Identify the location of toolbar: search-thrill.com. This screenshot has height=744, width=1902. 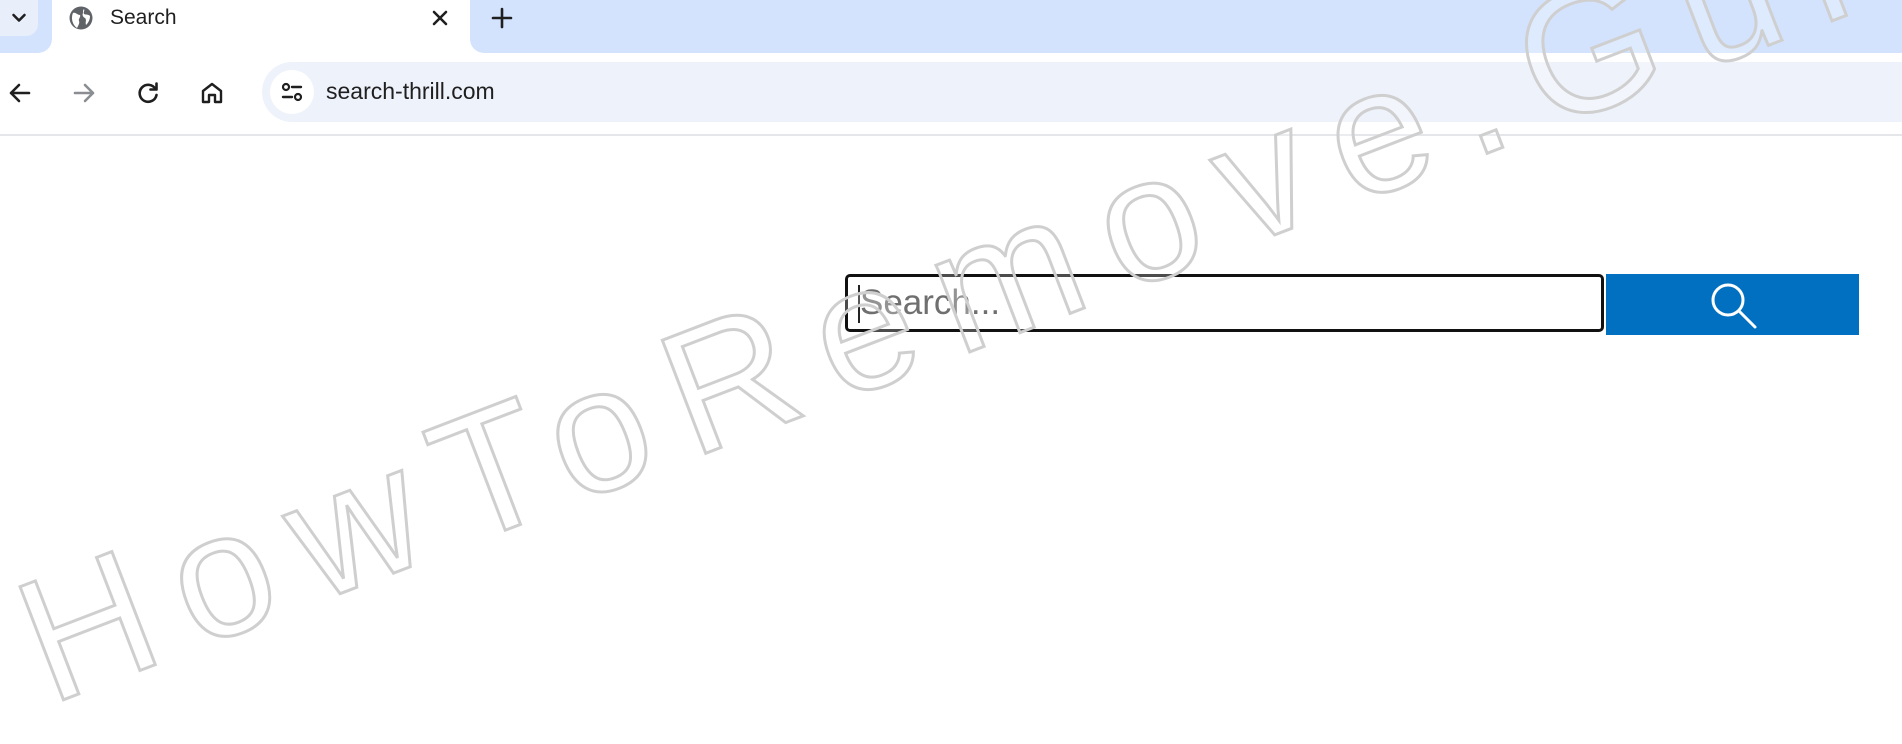
(951, 94).